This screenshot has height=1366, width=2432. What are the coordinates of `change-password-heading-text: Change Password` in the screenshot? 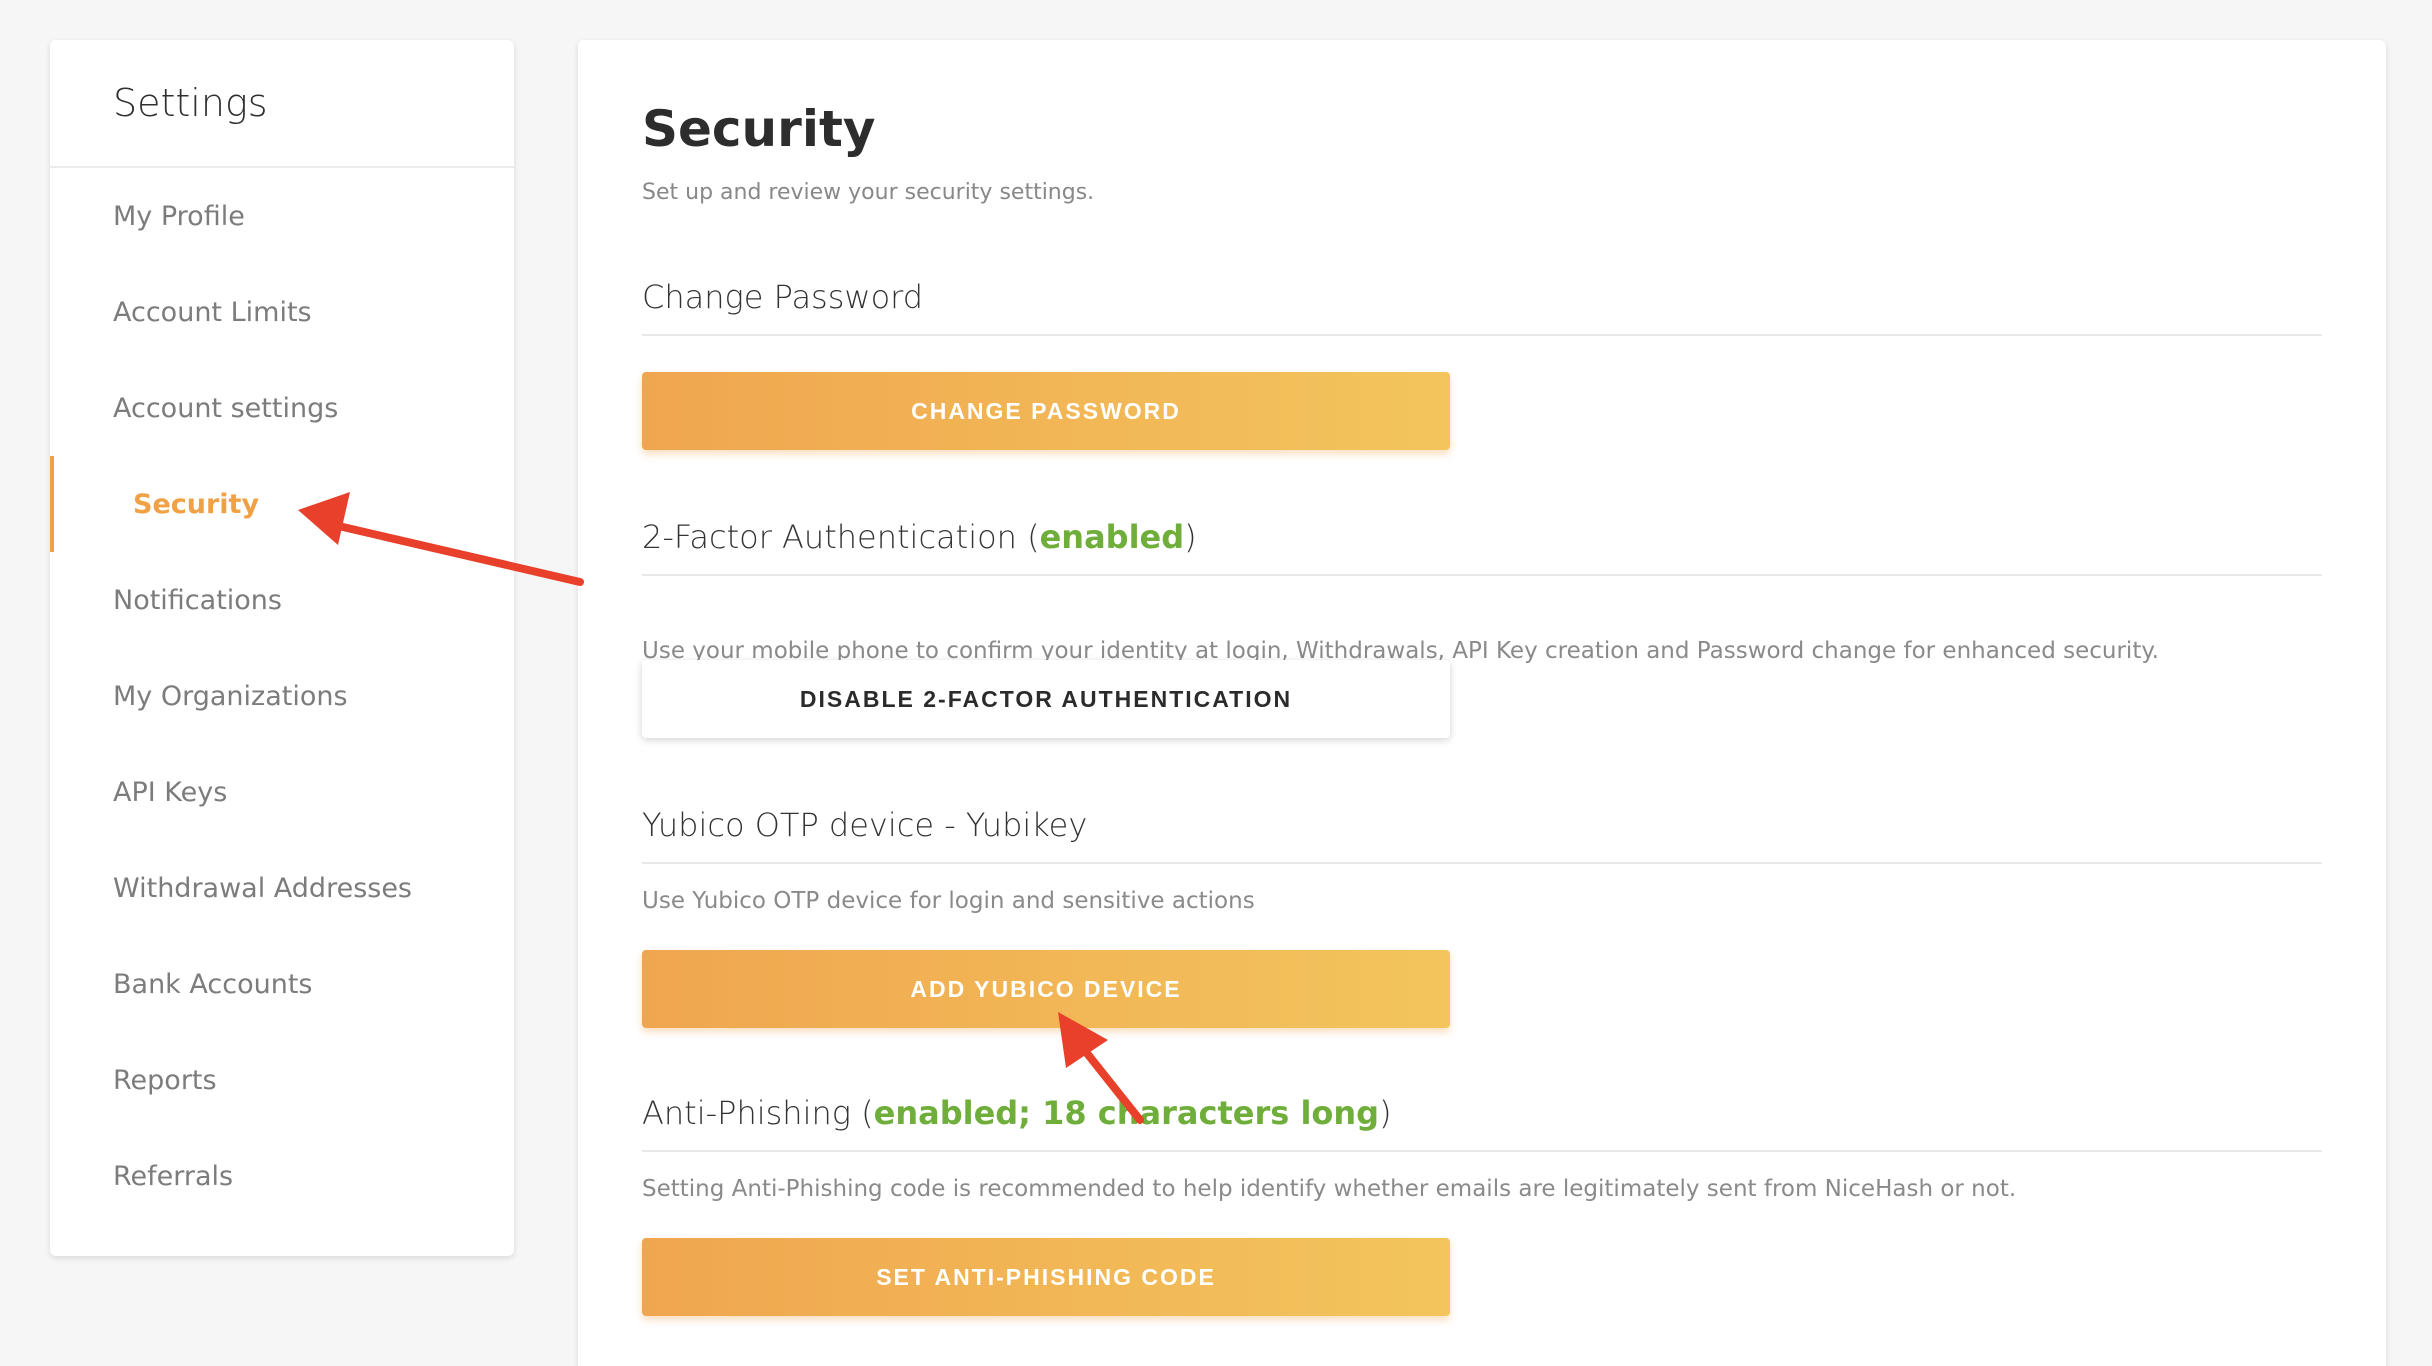 It's located at (783, 297).